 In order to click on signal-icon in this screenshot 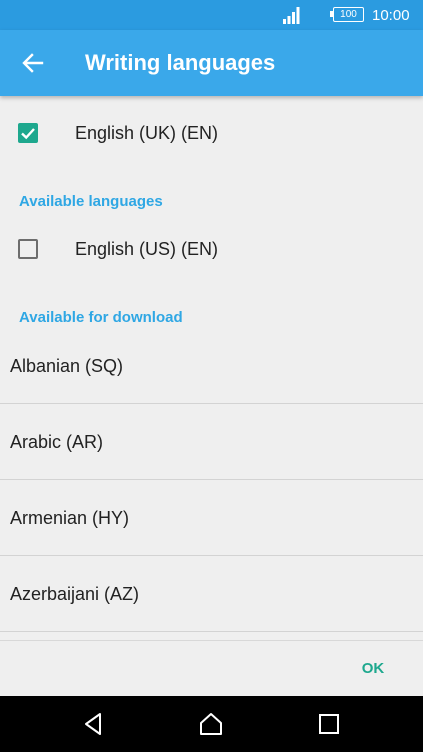, I will do `click(291, 15)`.